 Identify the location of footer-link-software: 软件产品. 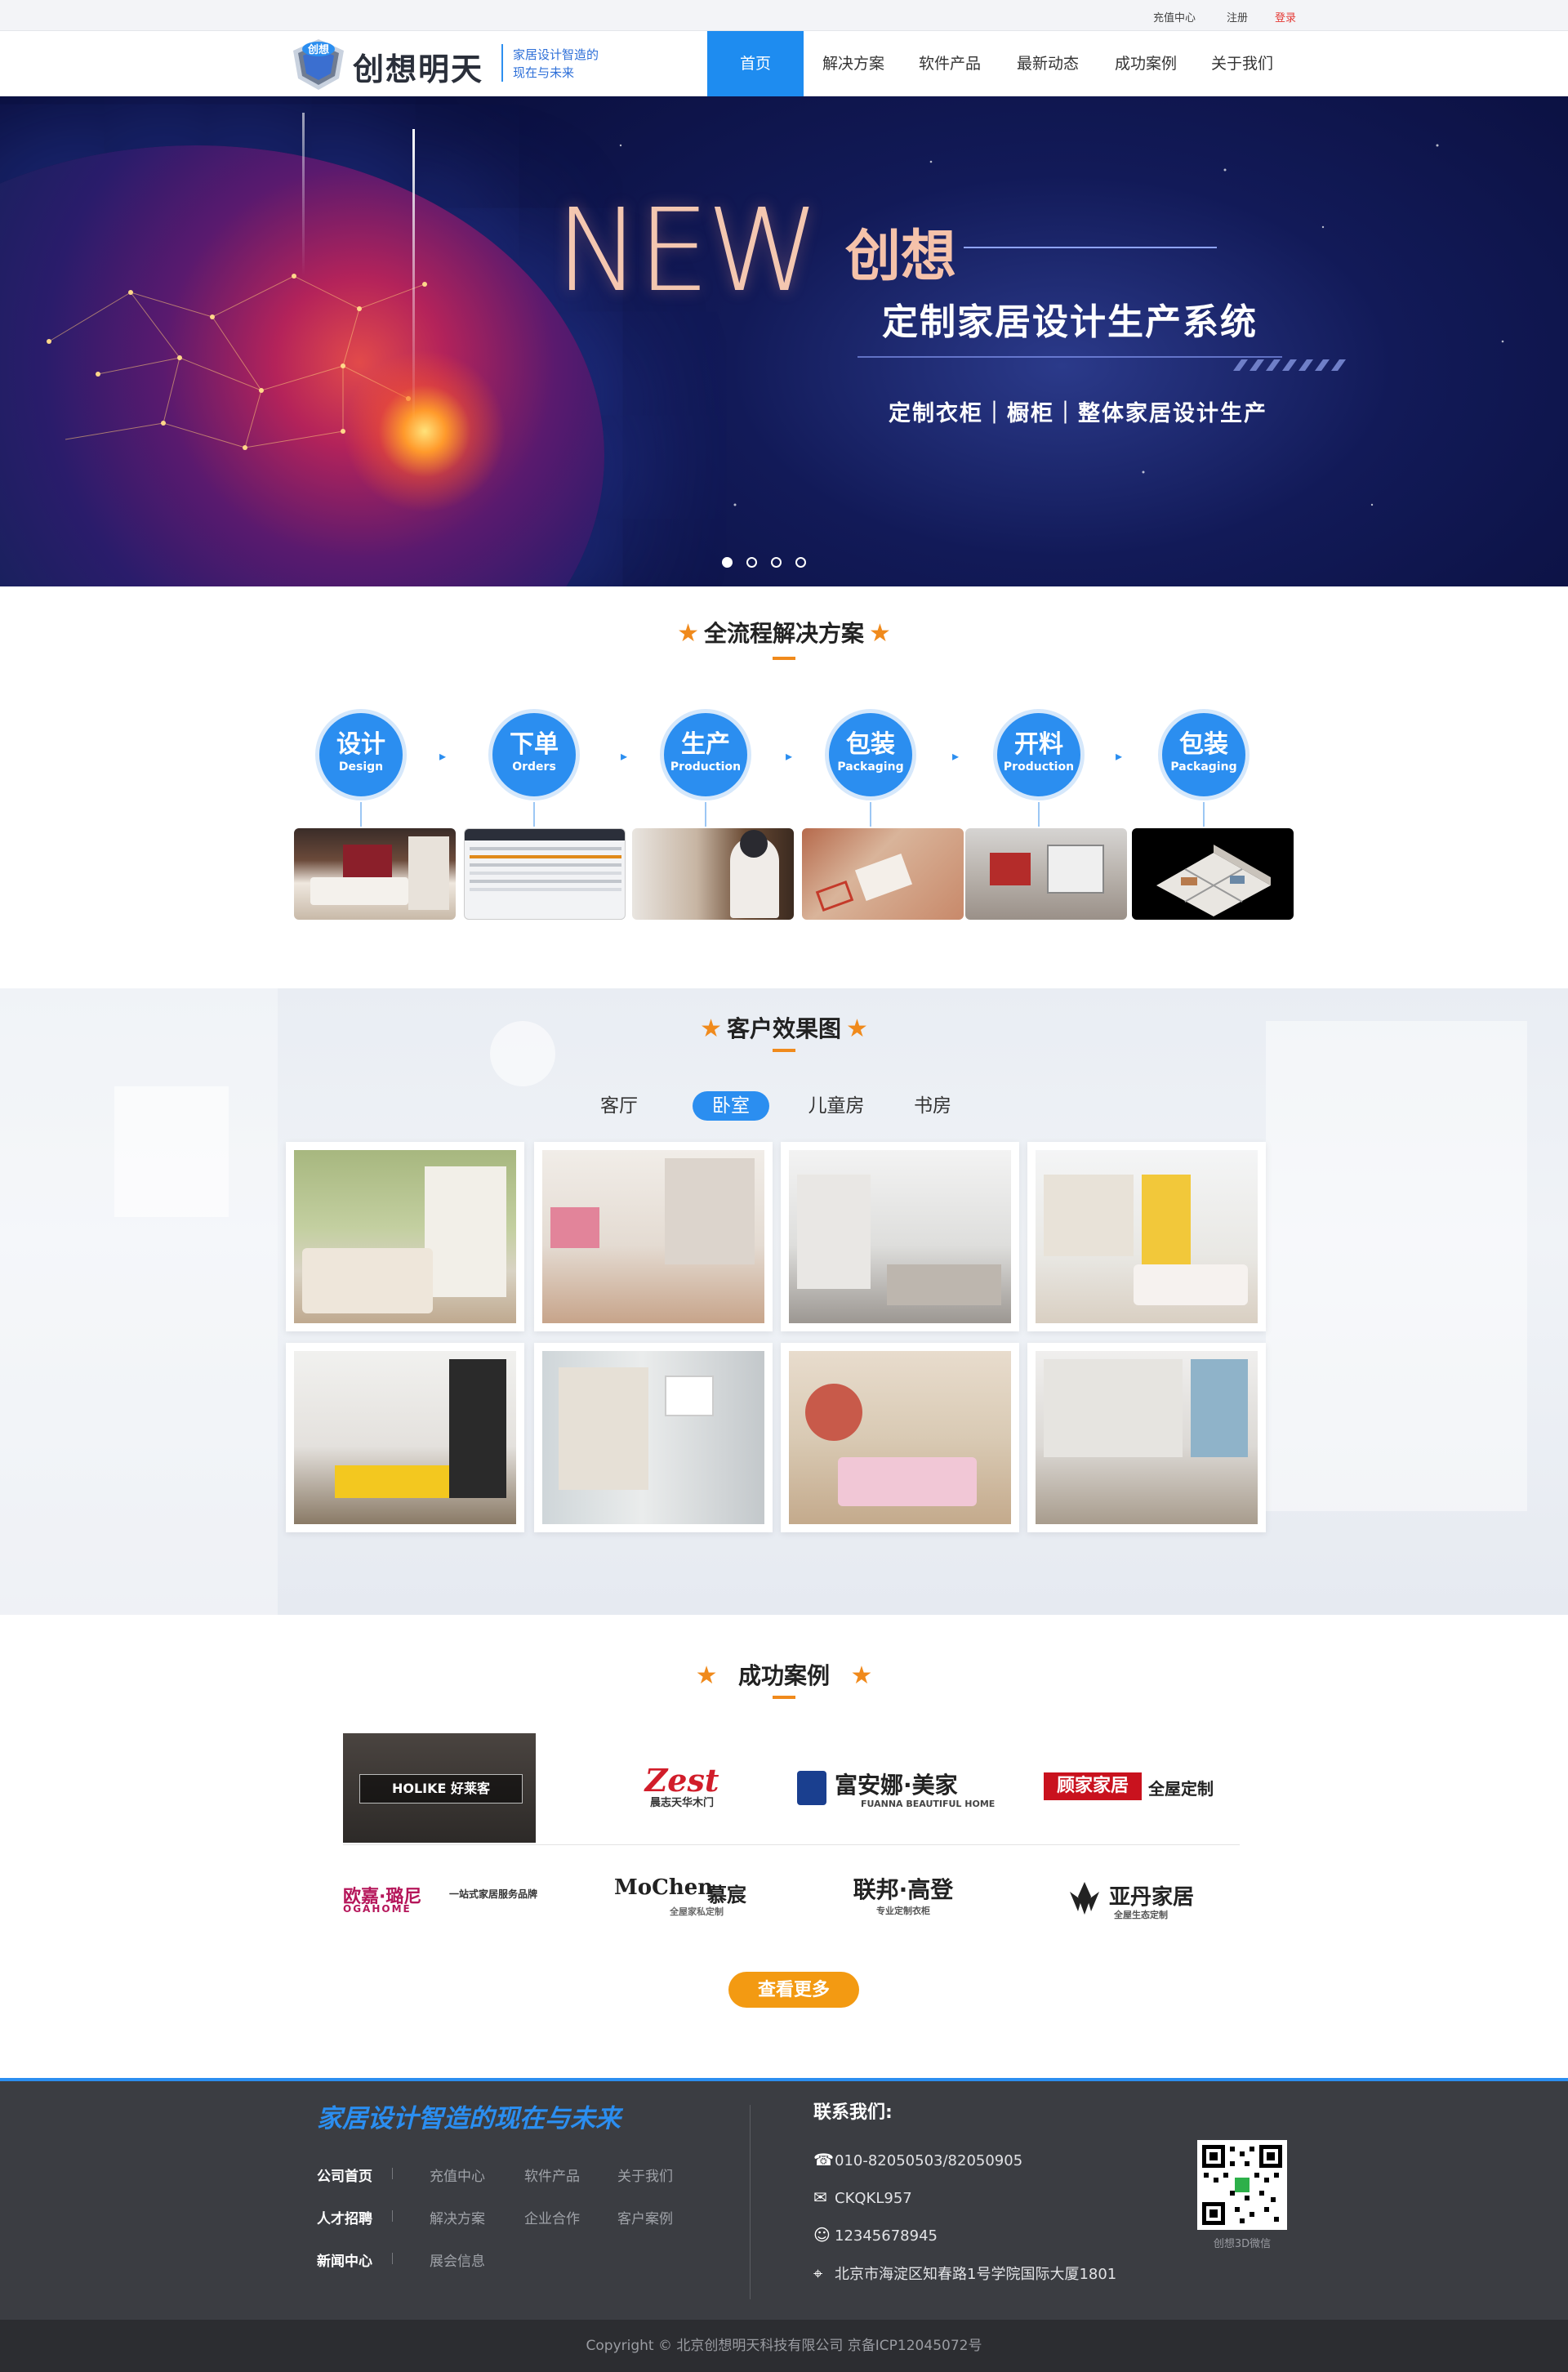
(552, 2175).